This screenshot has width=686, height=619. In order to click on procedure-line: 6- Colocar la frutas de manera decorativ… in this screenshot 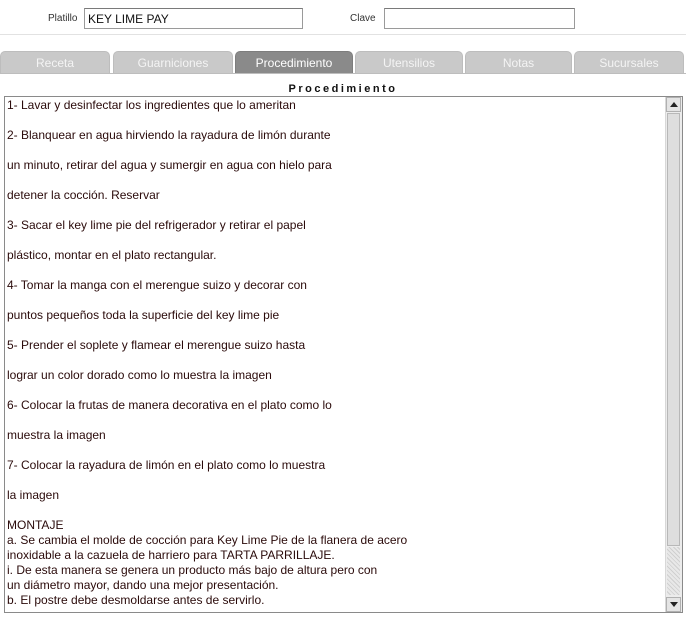, I will do `click(169, 405)`.